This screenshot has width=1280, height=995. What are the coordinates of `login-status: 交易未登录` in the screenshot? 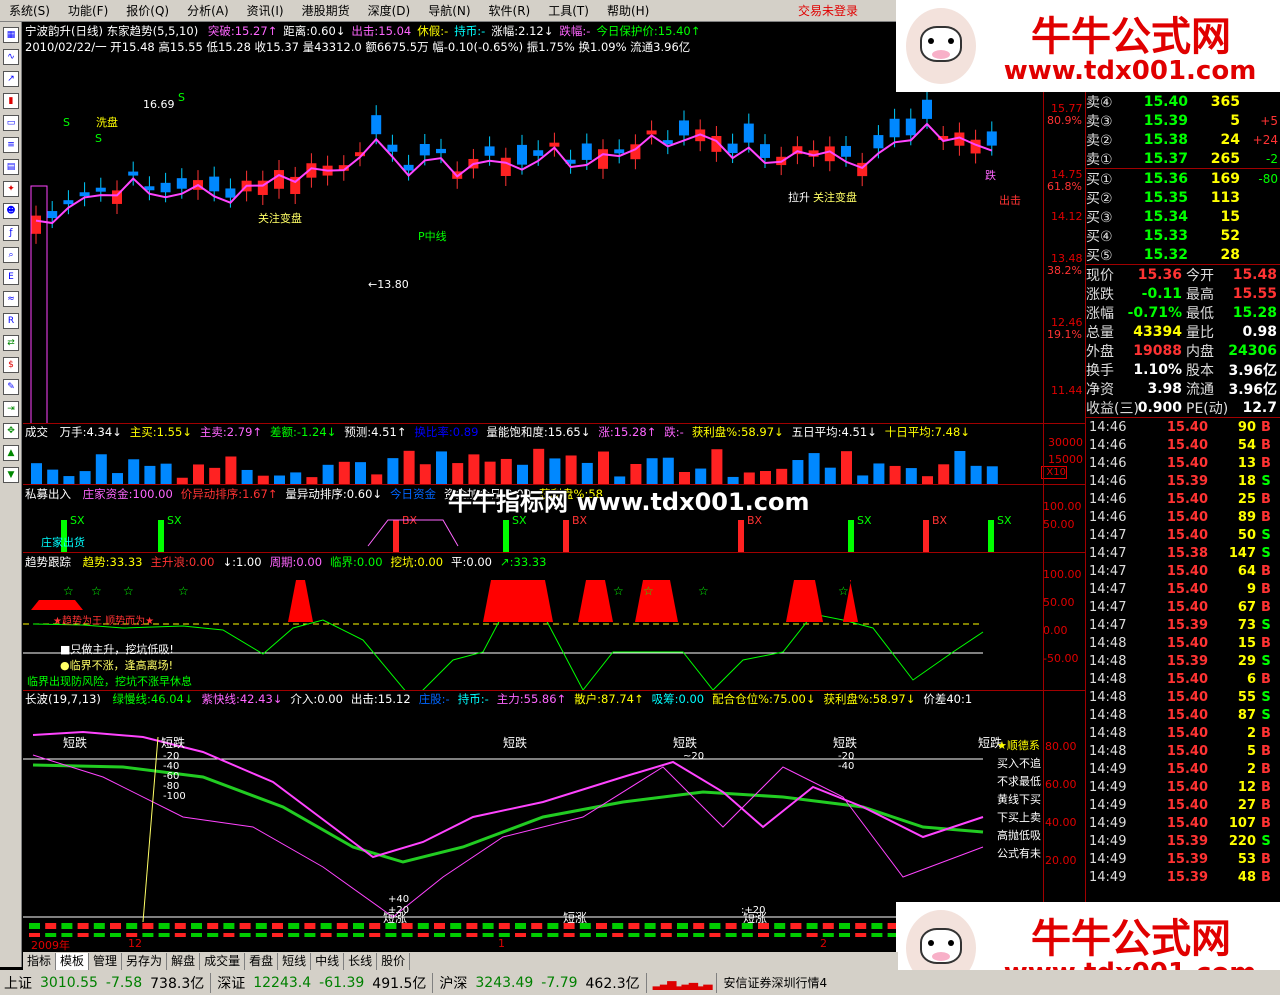 It's located at (828, 11).